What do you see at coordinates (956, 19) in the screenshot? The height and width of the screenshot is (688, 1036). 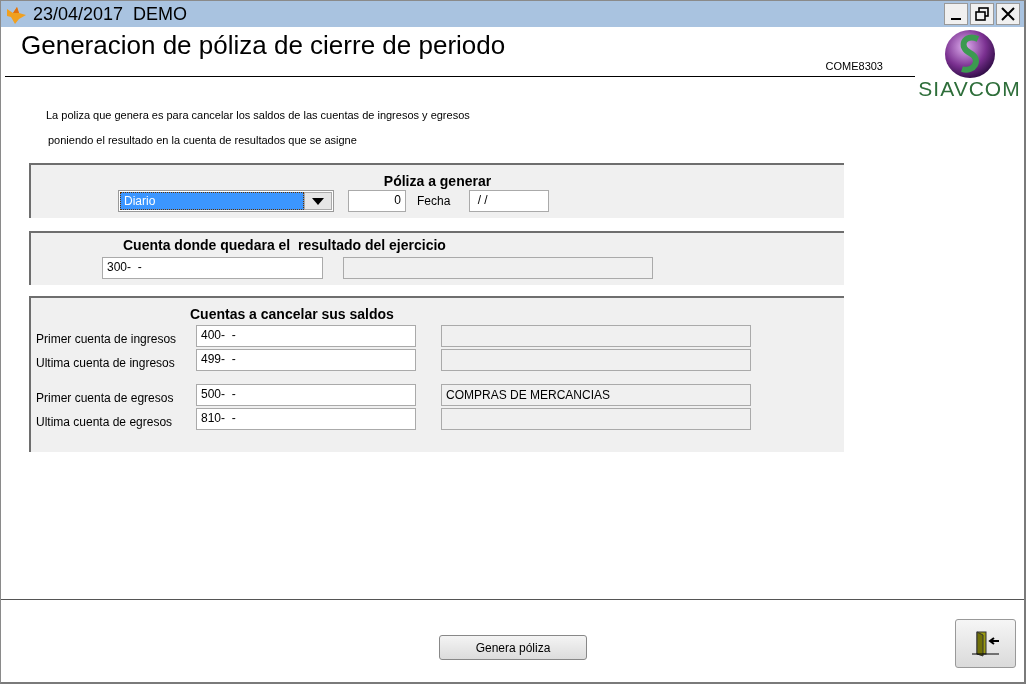 I see `minimize-icon` at bounding box center [956, 19].